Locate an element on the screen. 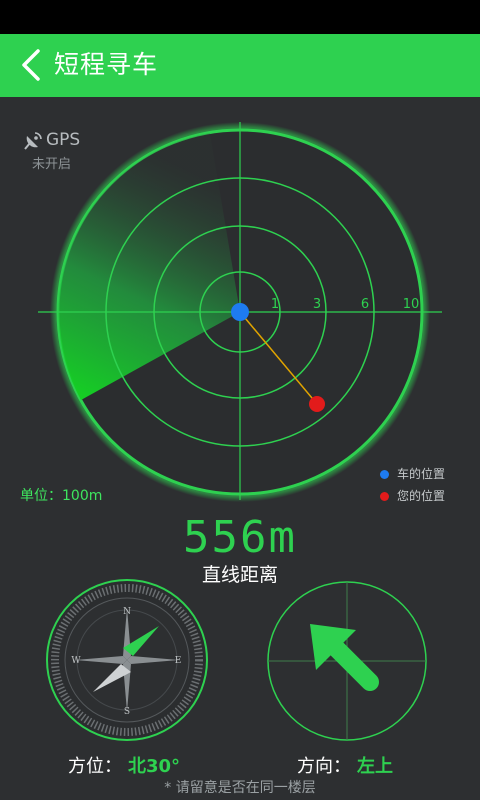 Image resolution: width=480 pixels, height=800 pixels. orientation-value: 北30° is located at coordinates (154, 766).